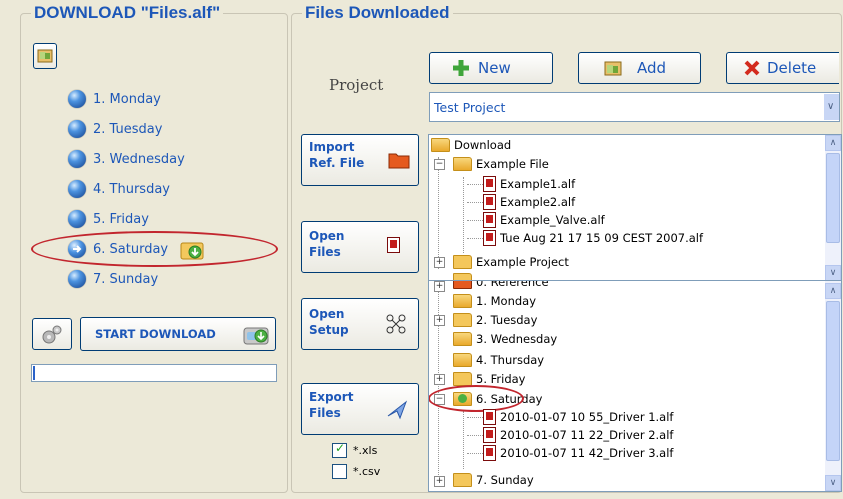  What do you see at coordinates (339, 449) in the screenshot?
I see `xls-checkbox: ✓` at bounding box center [339, 449].